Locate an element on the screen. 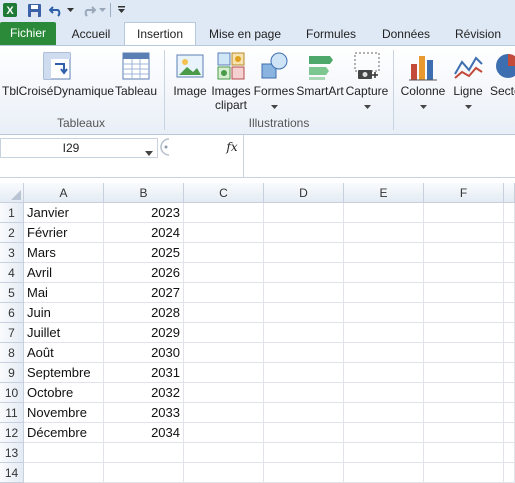 The width and height of the screenshot is (515, 483). cell-month: Janvier is located at coordinates (64, 213).